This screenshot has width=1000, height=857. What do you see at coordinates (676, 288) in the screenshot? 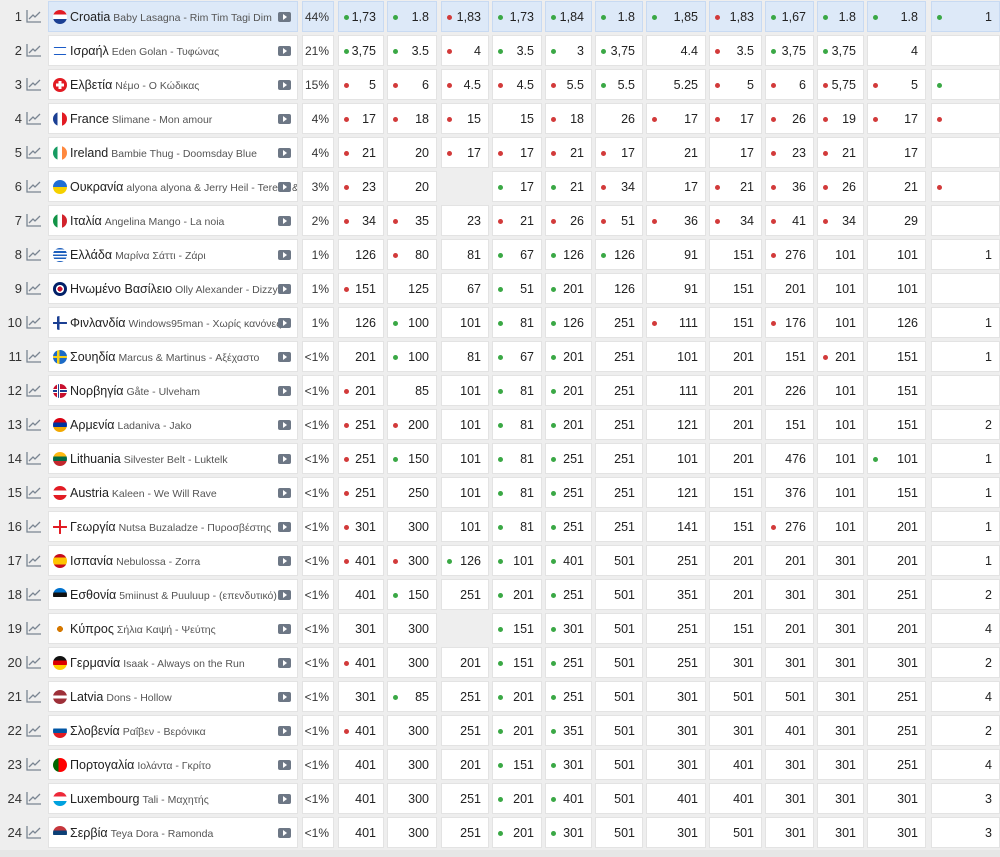
I see `odds-cell: 91` at bounding box center [676, 288].